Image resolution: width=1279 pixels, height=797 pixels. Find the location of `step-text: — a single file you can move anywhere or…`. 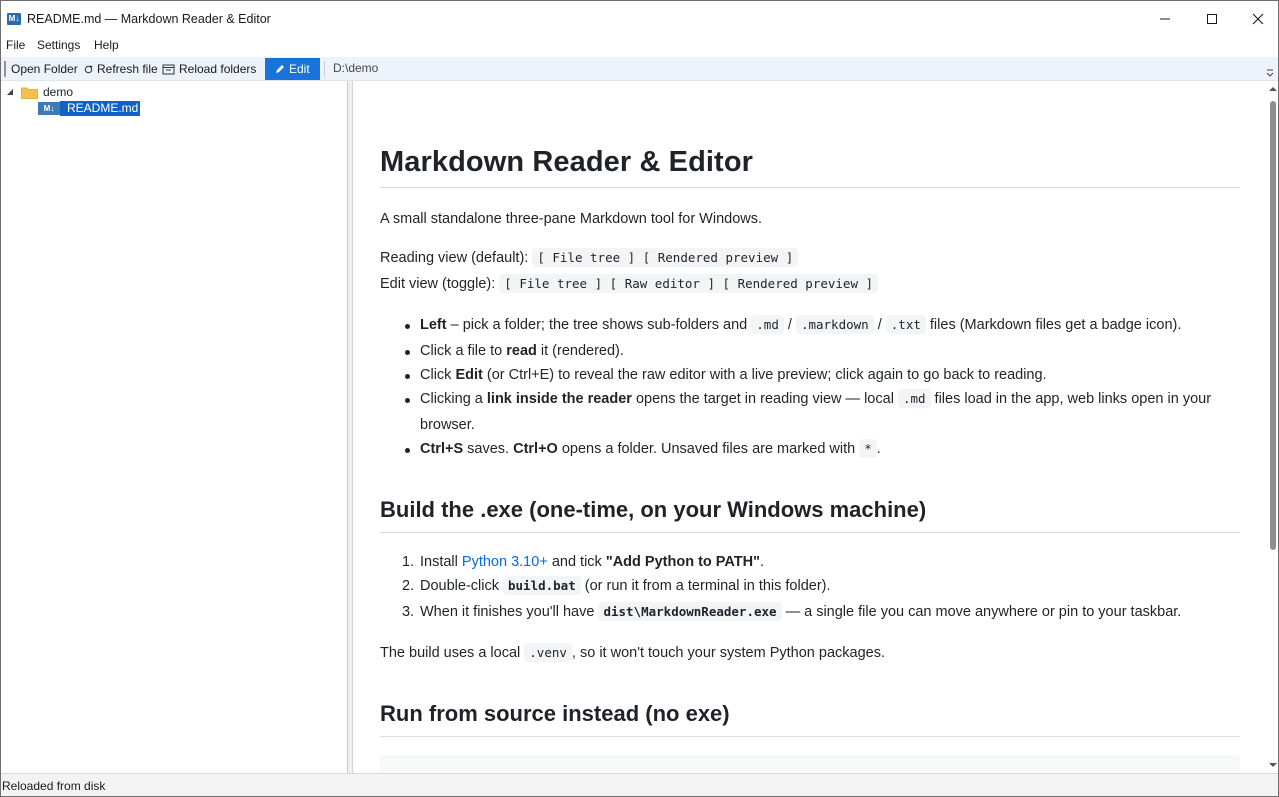

step-text: — a single file you can move anywhere or… is located at coordinates (981, 612).